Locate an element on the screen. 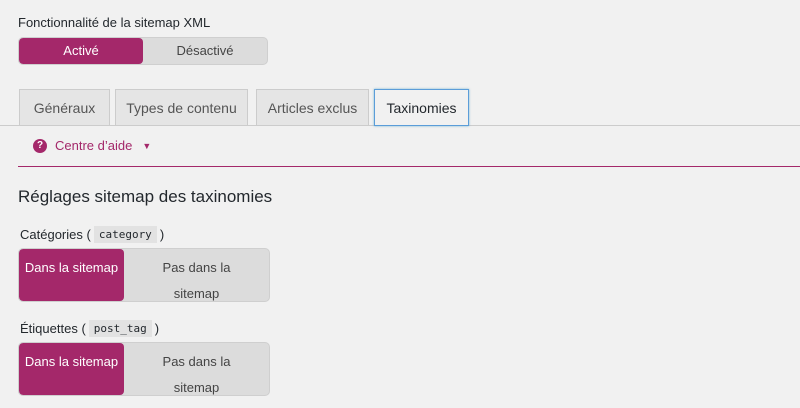 This screenshot has height=408, width=800. category-sitemap-toggle: Dans la sitemap Pas dans la sitemap is located at coordinates (144, 275).